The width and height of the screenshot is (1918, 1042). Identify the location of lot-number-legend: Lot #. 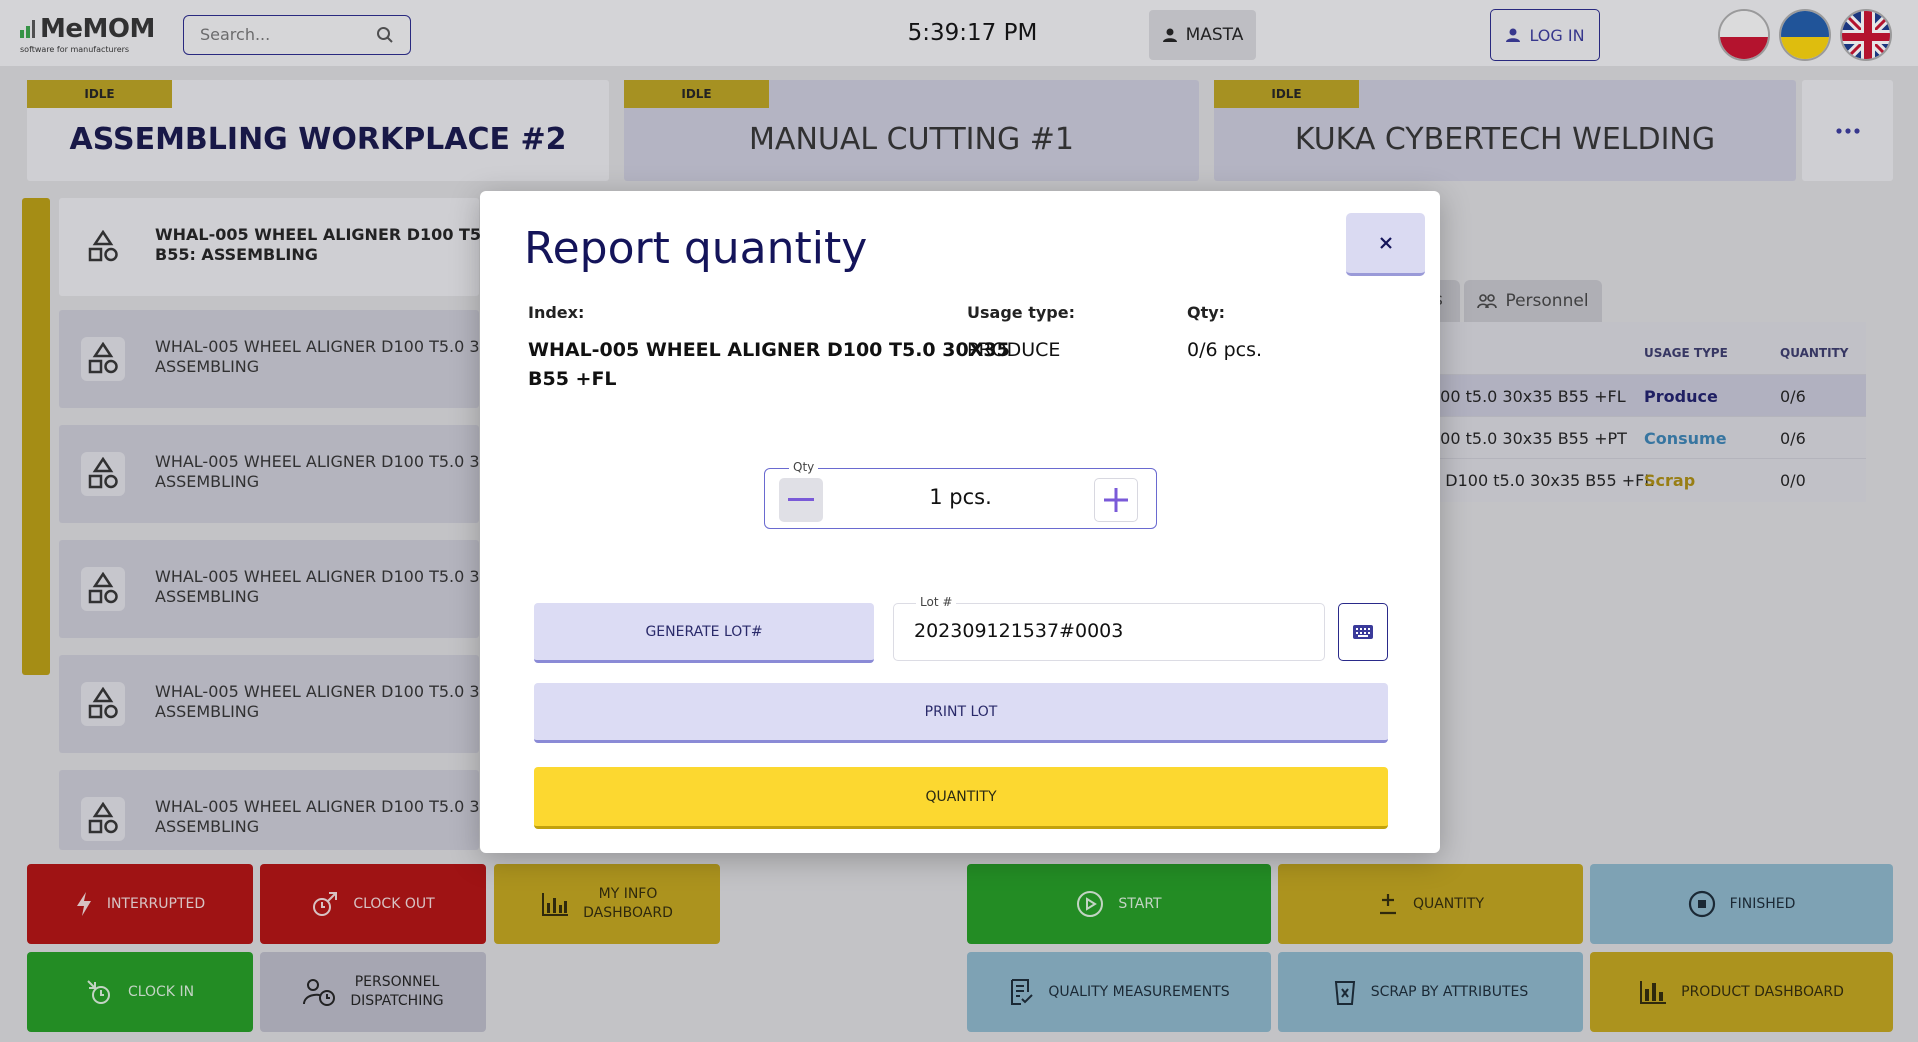
(936, 602).